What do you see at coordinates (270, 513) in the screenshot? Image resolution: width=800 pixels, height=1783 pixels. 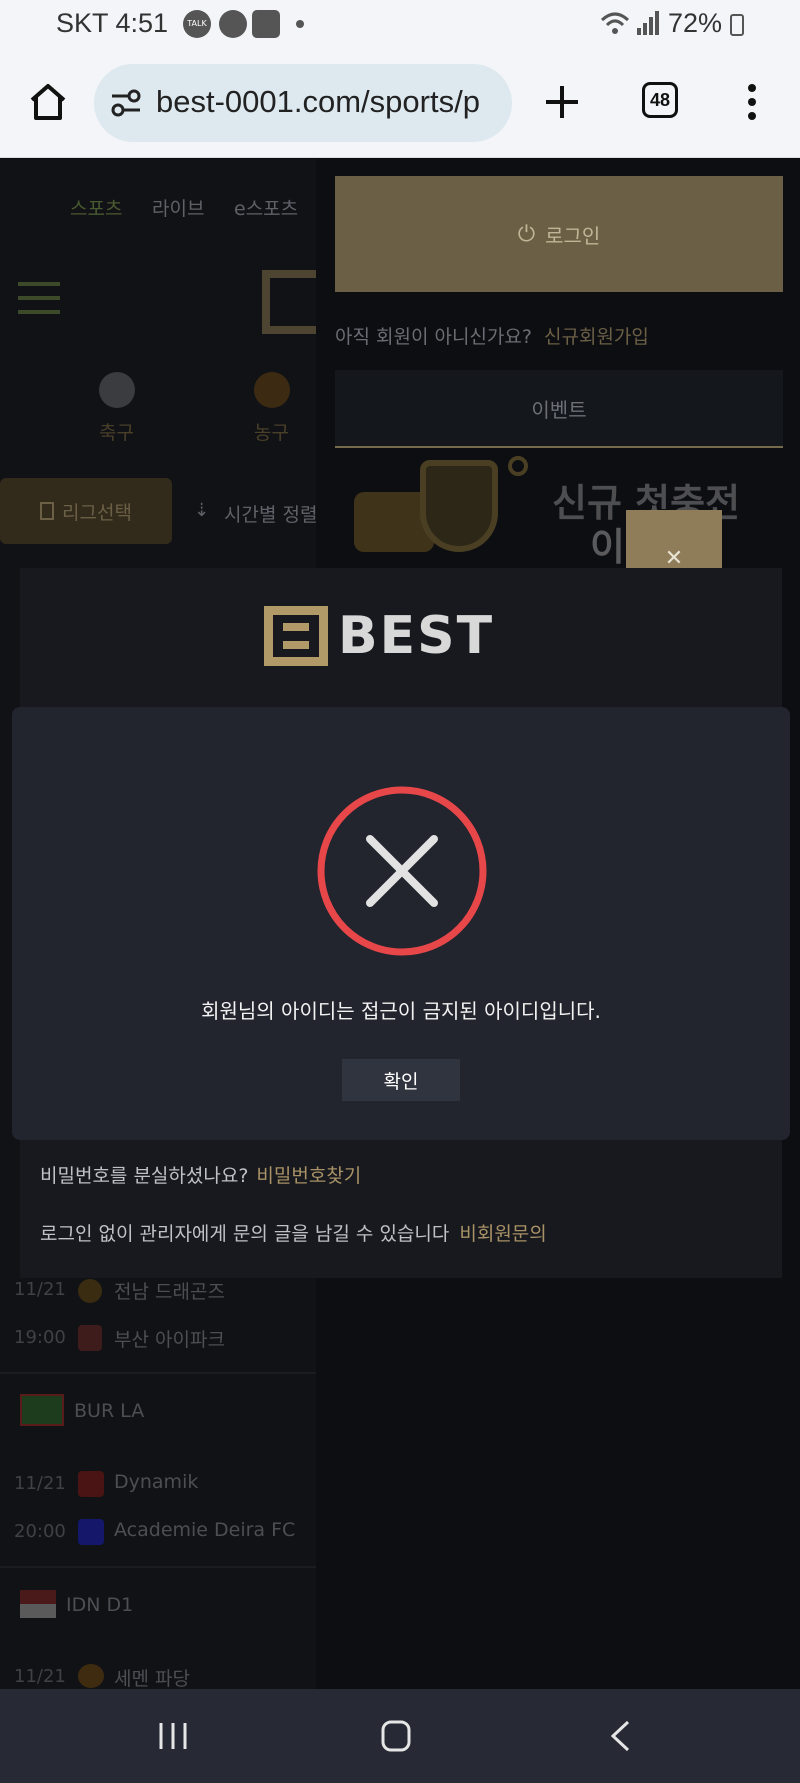 I see `time-sort-label: 시간별 정렬` at bounding box center [270, 513].